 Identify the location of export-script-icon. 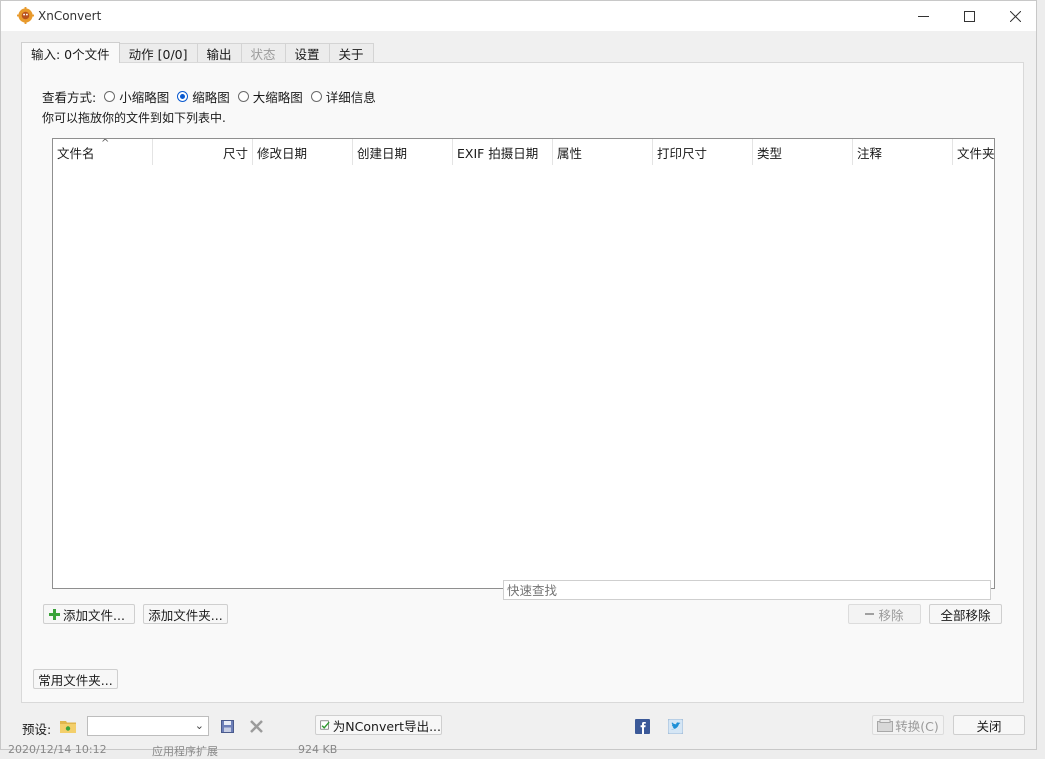
(325, 725).